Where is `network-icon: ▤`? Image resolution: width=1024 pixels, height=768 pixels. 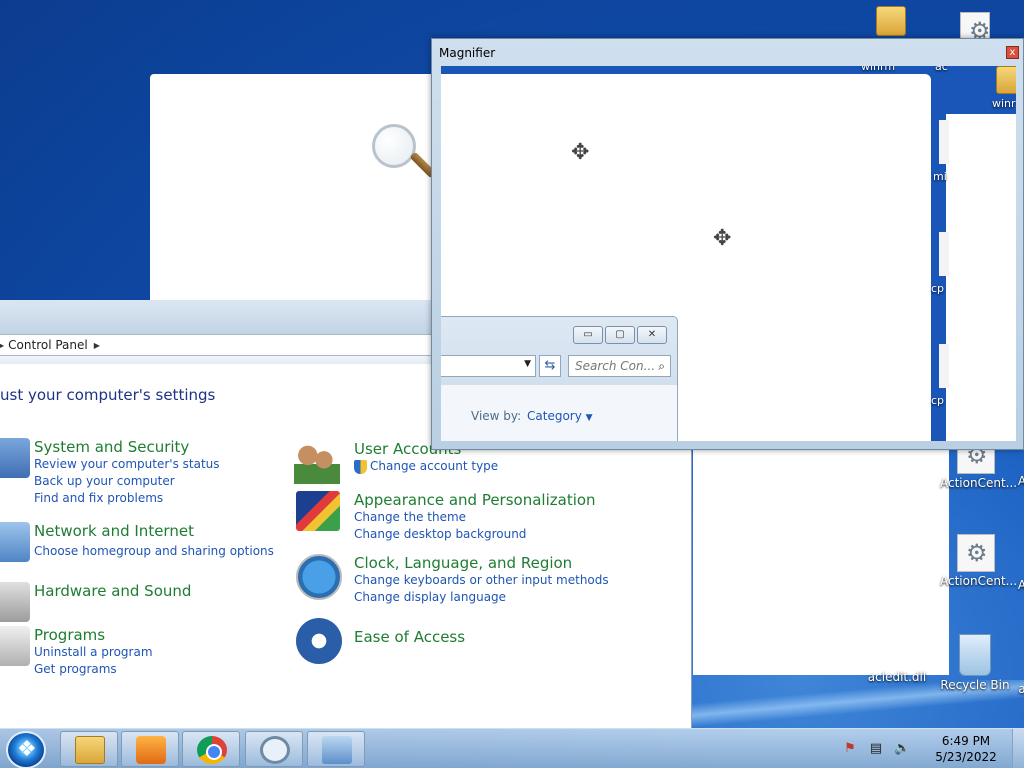 network-icon: ▤ is located at coordinates (876, 749).